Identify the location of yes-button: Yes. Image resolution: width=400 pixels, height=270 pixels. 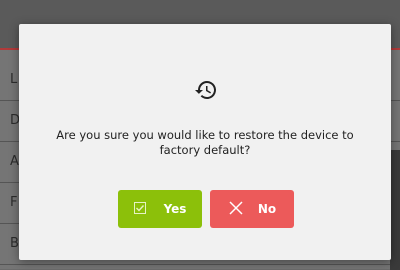
(160, 209).